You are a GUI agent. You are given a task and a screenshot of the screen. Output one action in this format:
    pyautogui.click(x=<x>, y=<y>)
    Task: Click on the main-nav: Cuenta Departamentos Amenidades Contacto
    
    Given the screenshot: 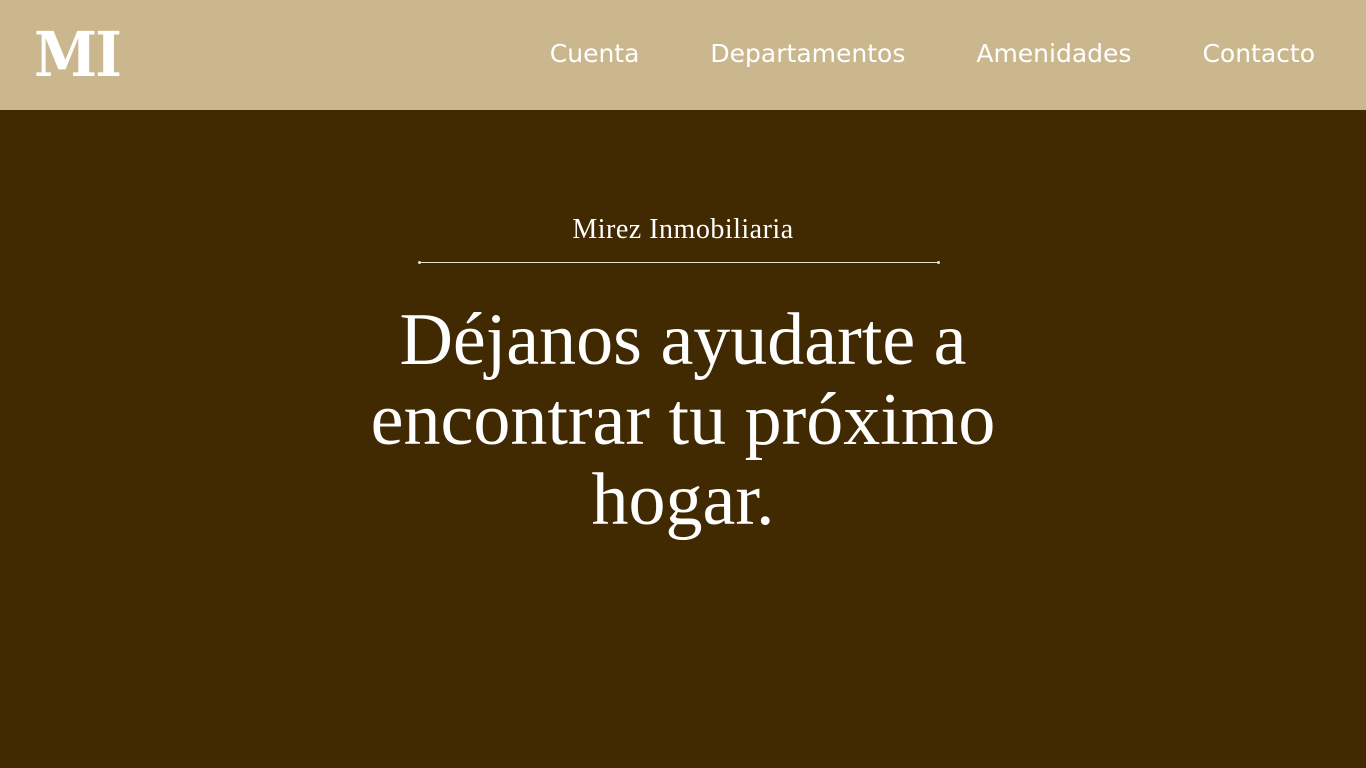 What is the action you would take?
    pyautogui.click(x=932, y=54)
    